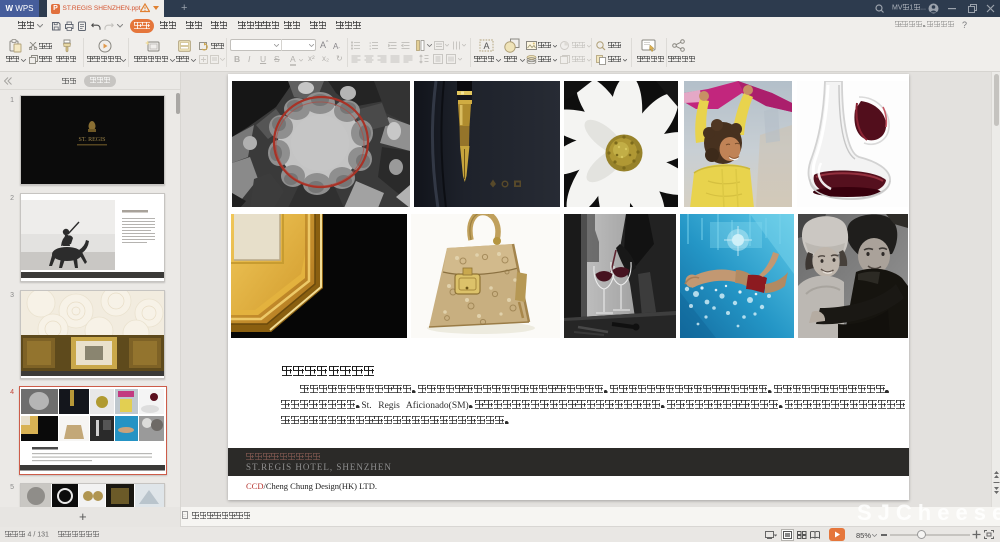 This screenshot has height=542, width=1000. I want to click on svg-text: ST. REGIS, so click(92, 140).